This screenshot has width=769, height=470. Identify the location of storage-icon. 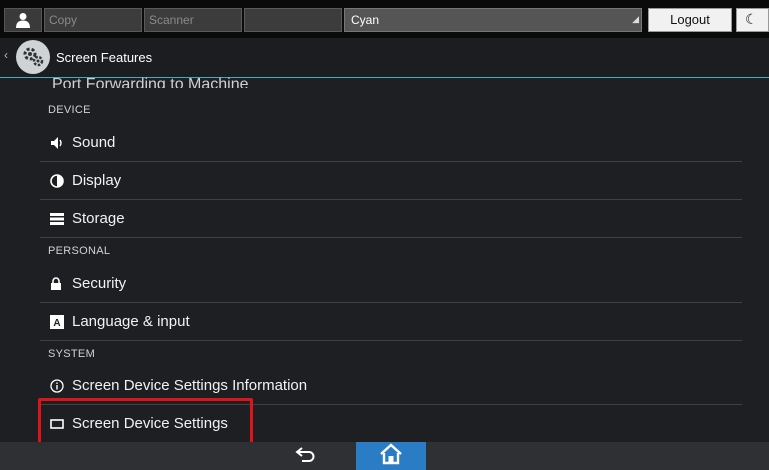
(61, 218).